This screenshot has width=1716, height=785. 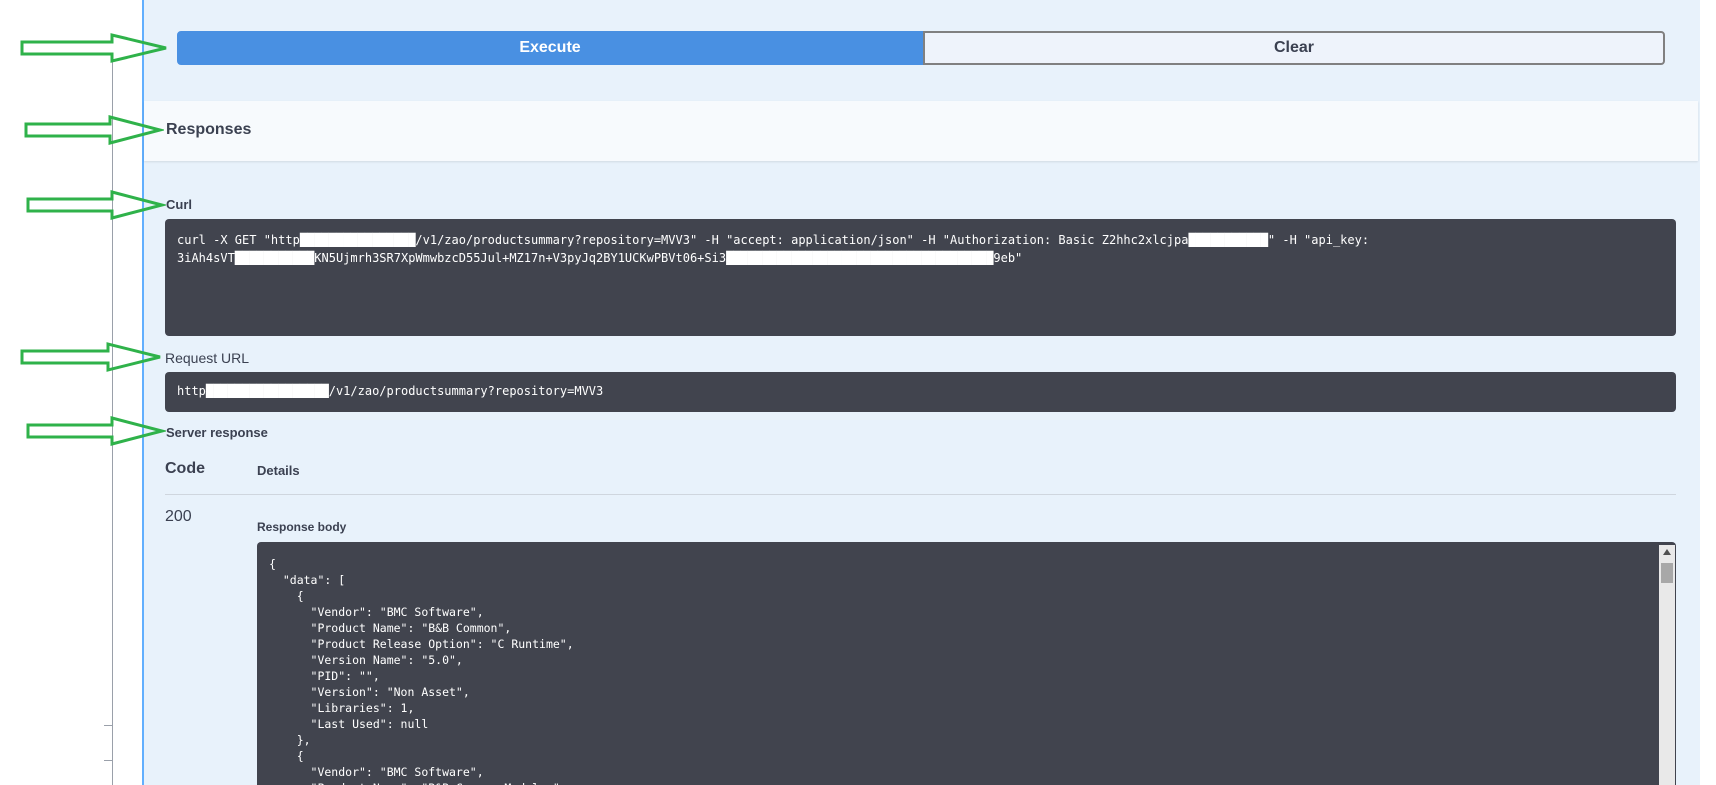 I want to click on responses-title: Responses, so click(x=209, y=129).